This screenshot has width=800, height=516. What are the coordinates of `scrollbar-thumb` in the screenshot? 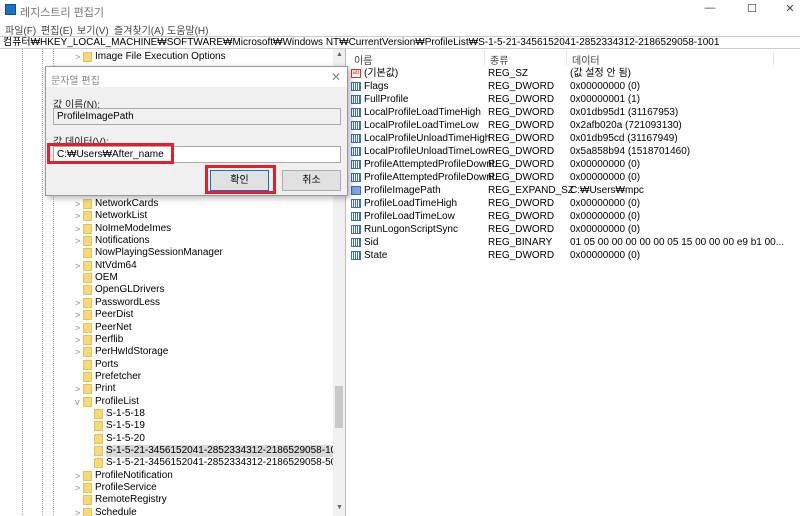 It's located at (339, 407).